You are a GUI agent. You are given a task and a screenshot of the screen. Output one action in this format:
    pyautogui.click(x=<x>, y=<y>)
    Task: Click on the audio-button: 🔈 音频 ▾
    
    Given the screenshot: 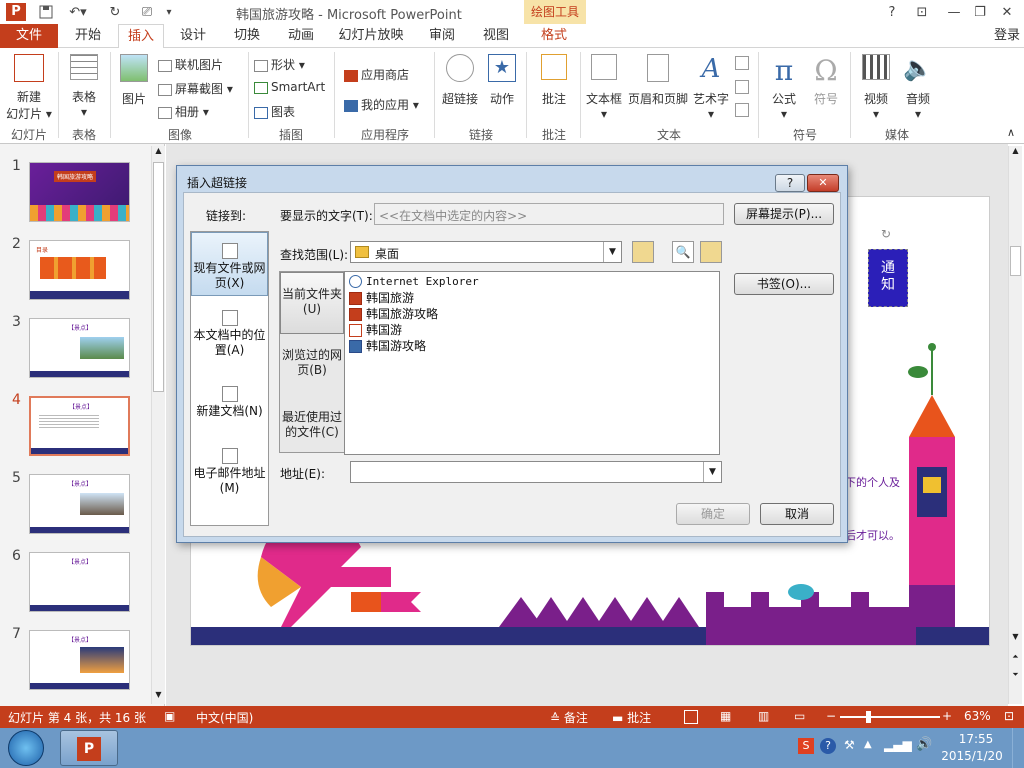 What is the action you would take?
    pyautogui.click(x=918, y=87)
    